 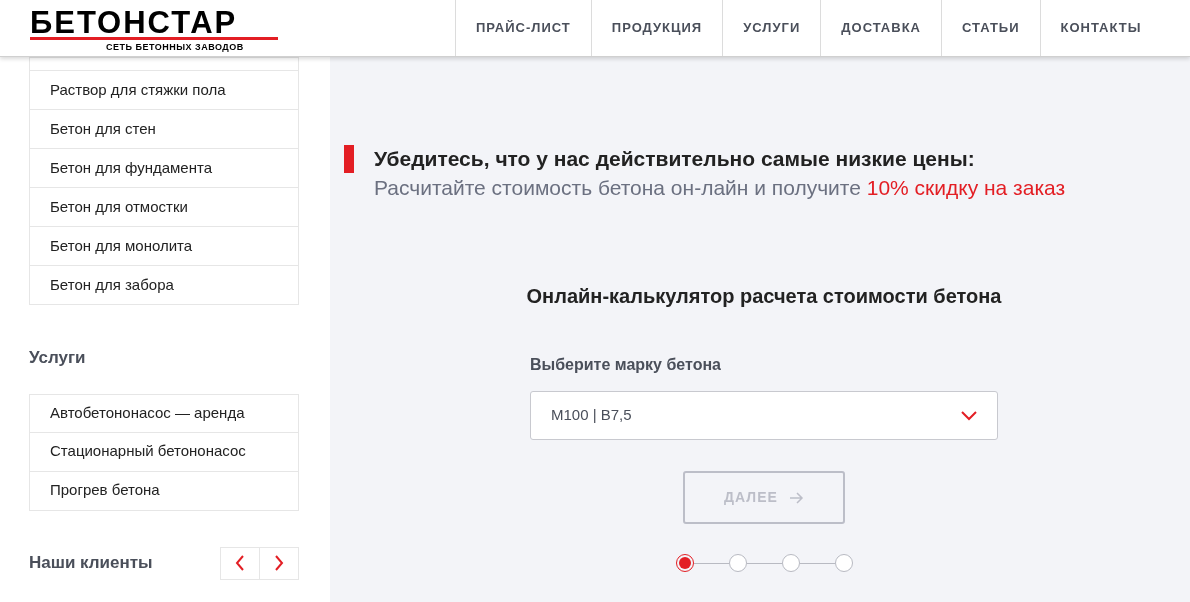 I want to click on nav-link: КОНТАКТЫ, so click(x=1100, y=28).